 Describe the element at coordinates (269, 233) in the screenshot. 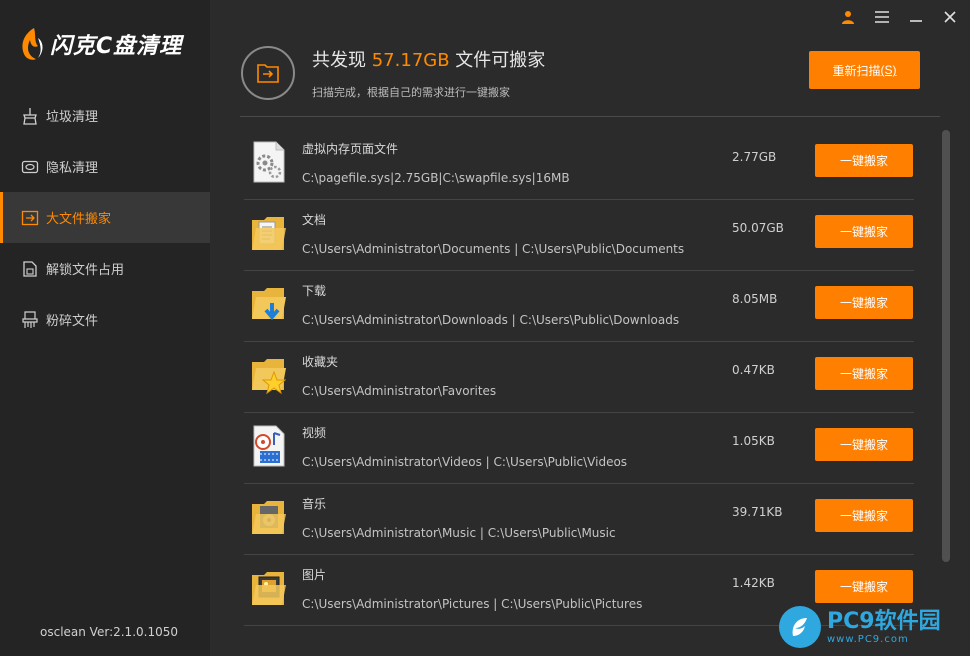

I see `documents-folder-icon` at that location.